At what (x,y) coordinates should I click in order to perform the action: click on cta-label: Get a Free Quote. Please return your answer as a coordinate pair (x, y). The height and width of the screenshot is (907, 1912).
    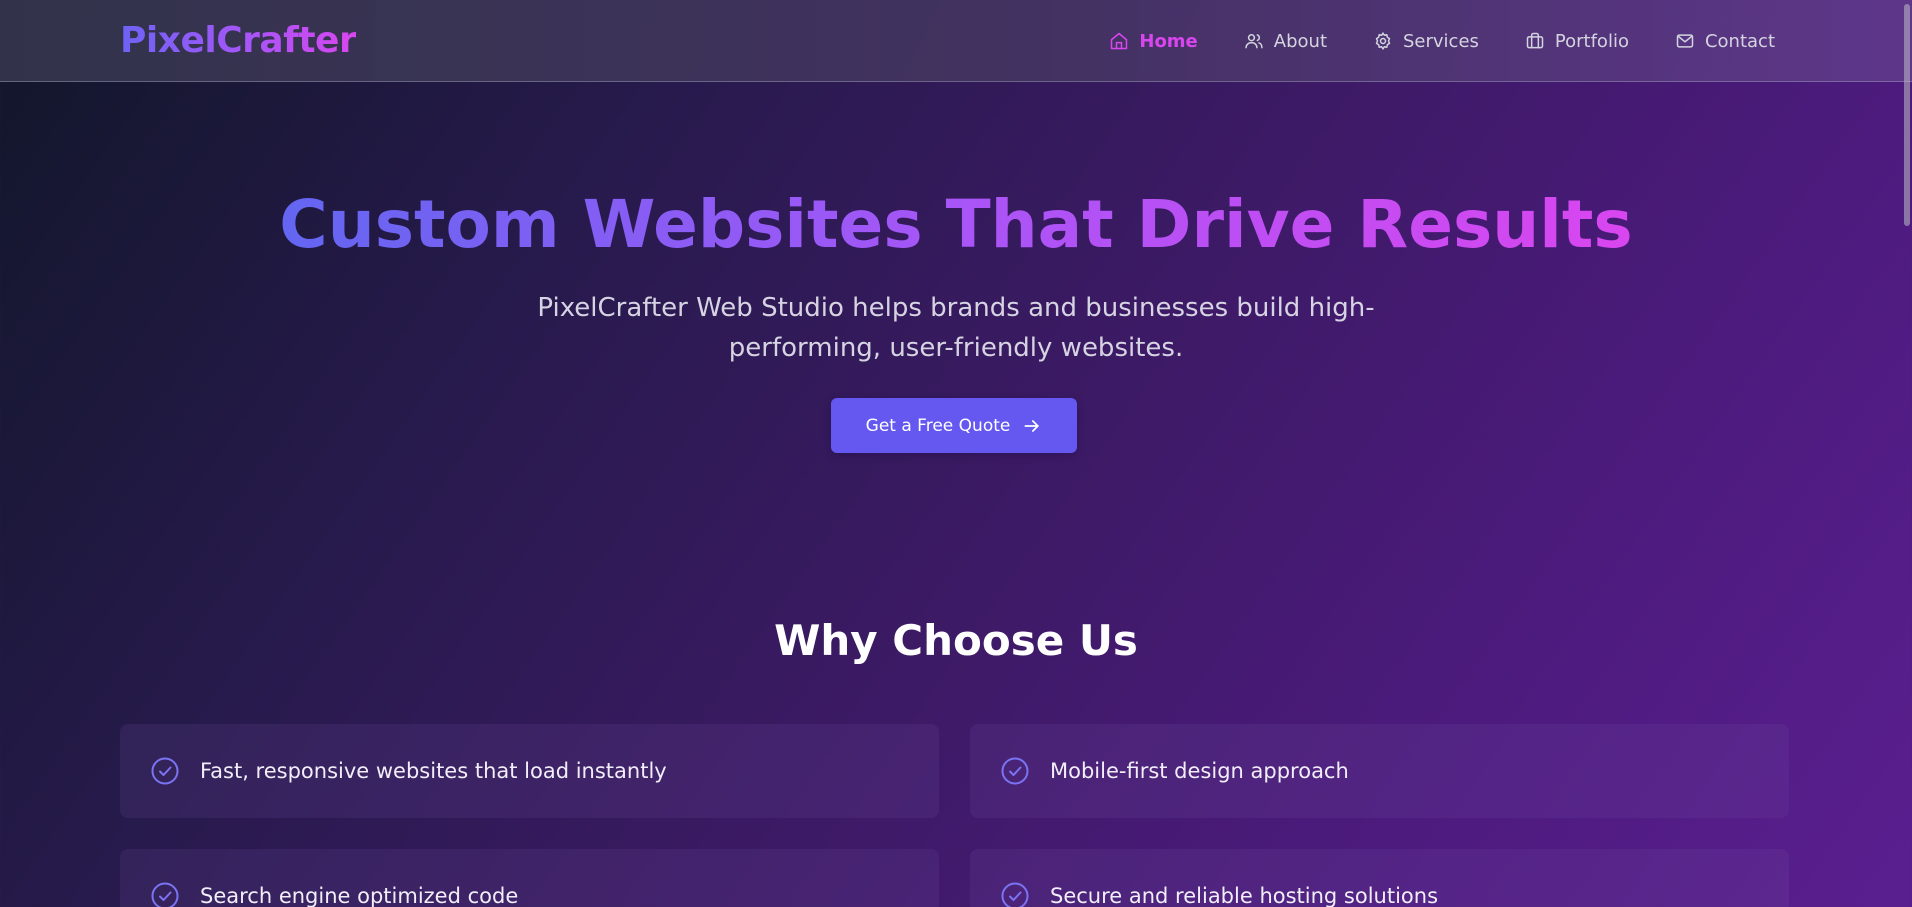
    Looking at the image, I should click on (938, 425).